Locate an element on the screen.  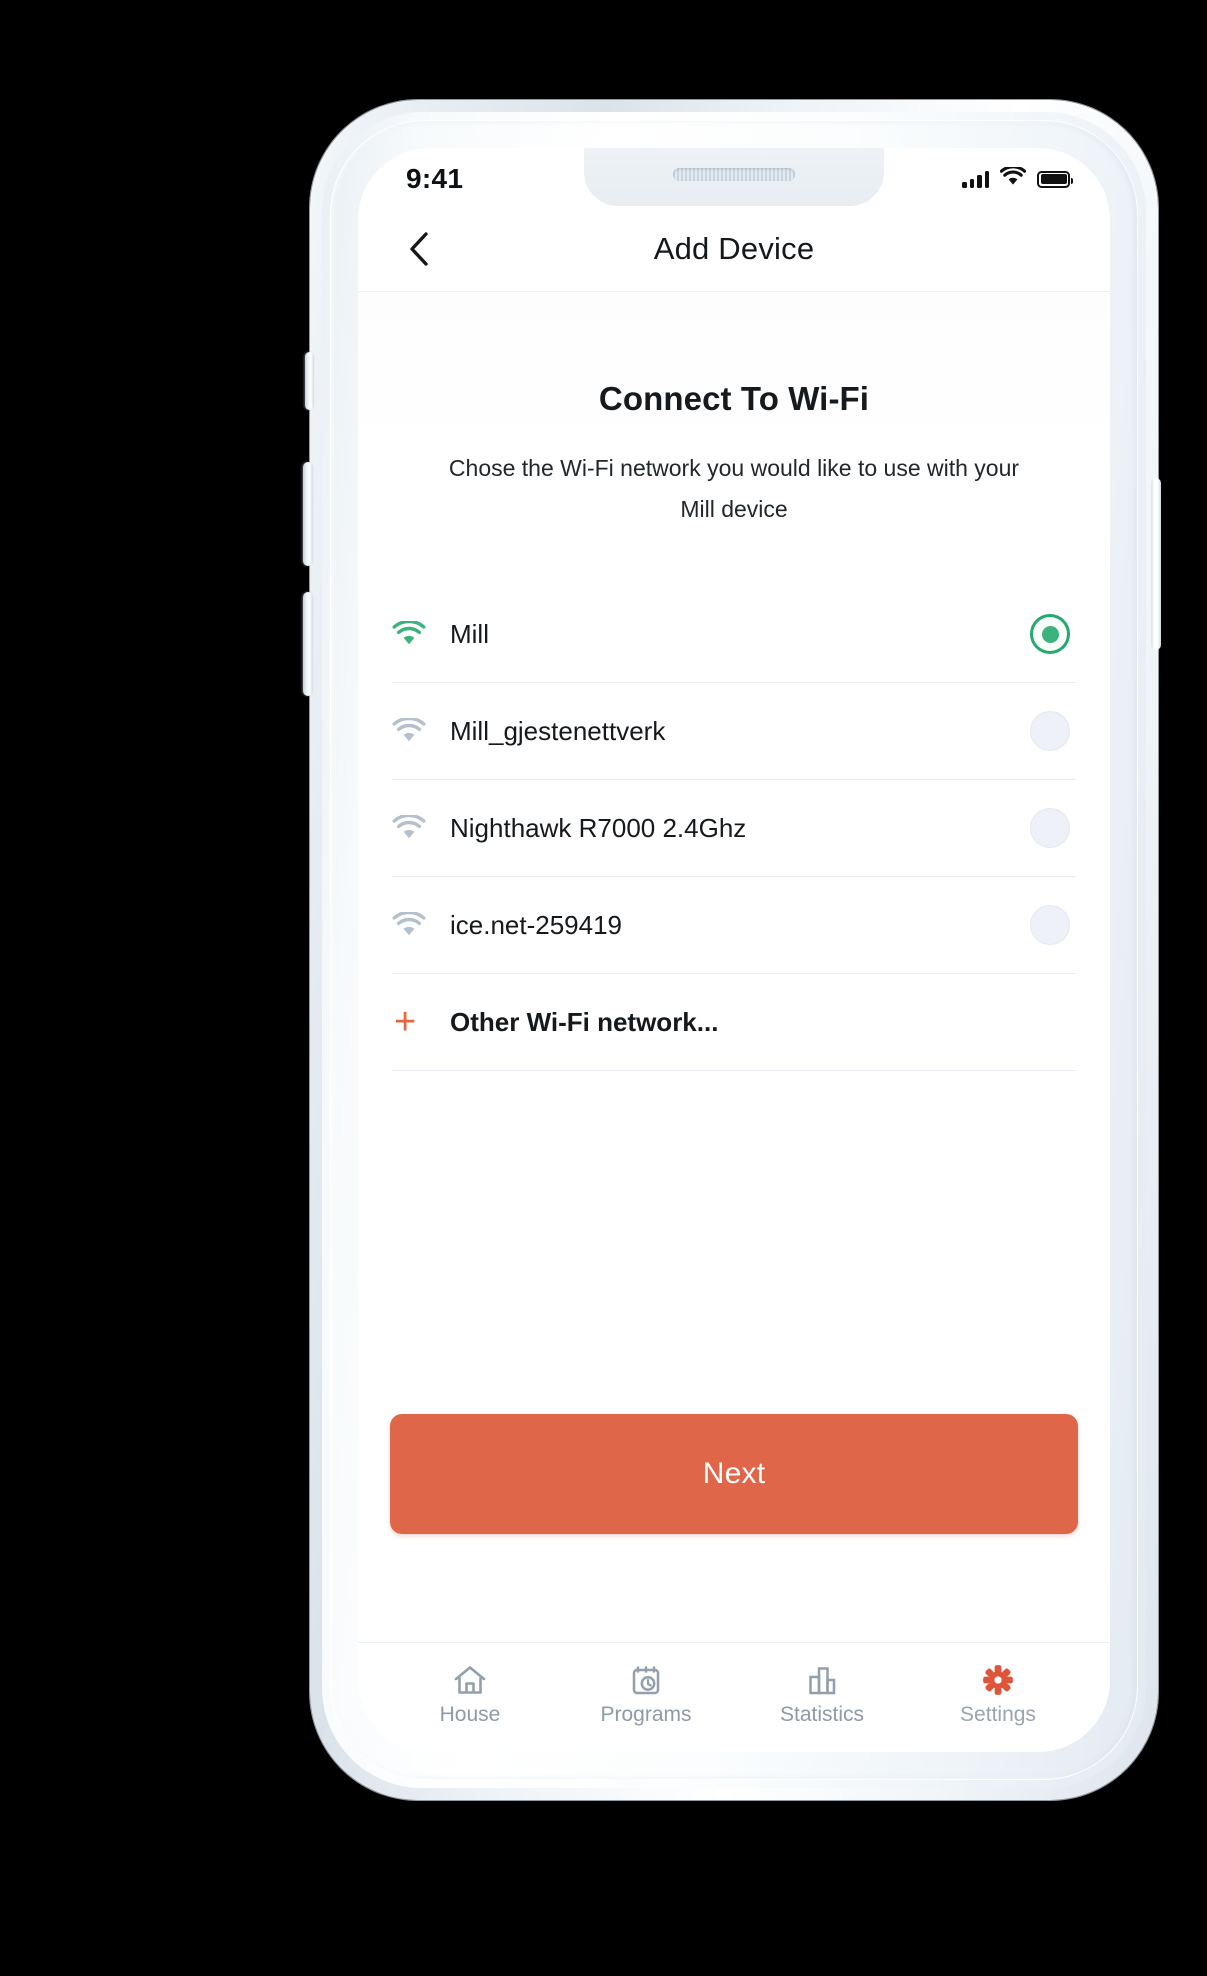
next-button: Next is located at coordinates (734, 1474).